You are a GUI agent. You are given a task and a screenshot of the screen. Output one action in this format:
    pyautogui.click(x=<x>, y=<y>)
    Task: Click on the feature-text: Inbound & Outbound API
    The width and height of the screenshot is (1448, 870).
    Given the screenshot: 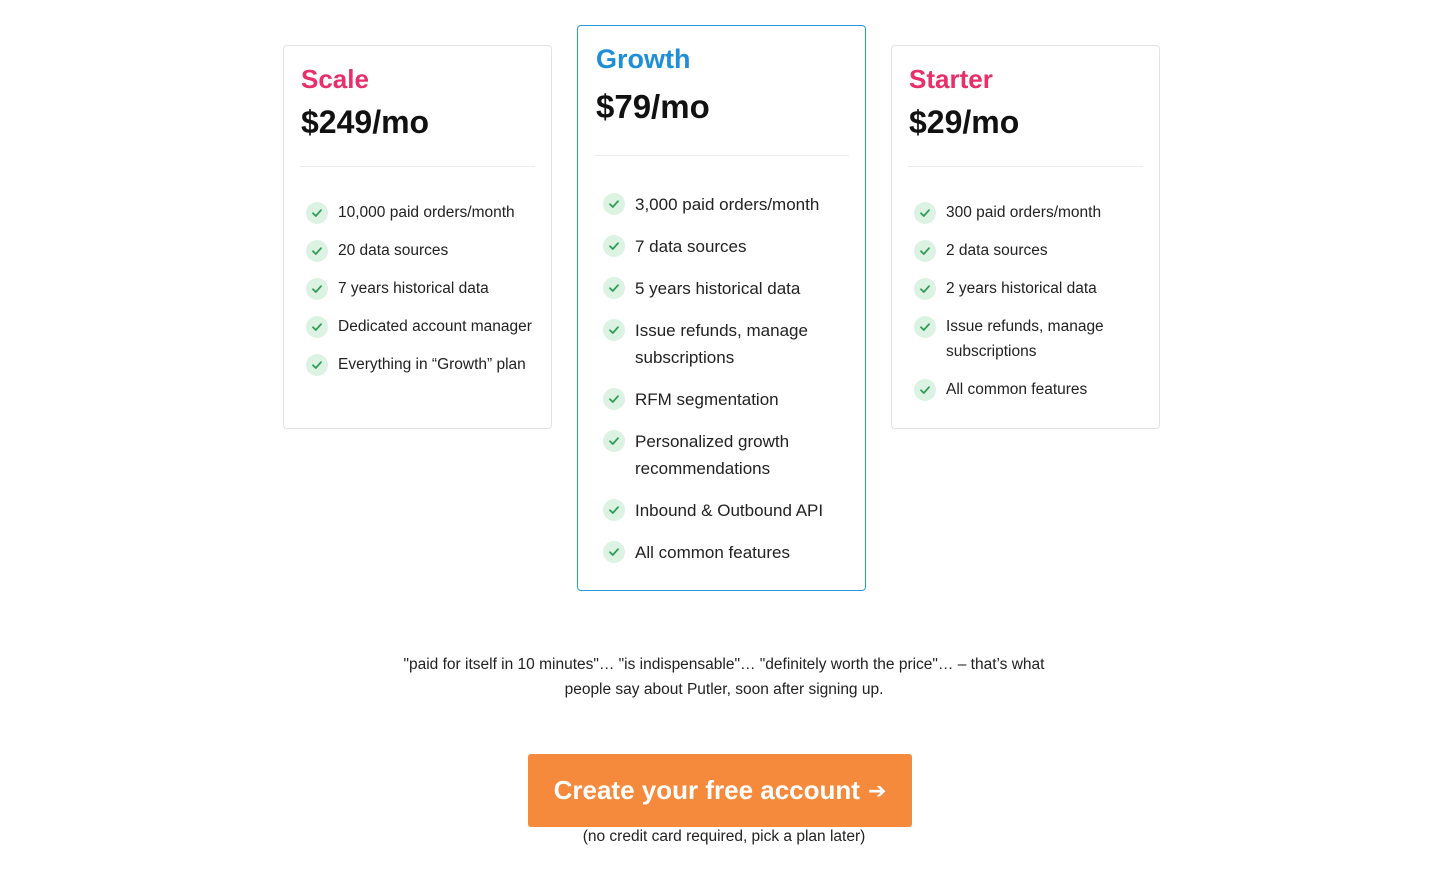 What is the action you would take?
    pyautogui.click(x=729, y=510)
    